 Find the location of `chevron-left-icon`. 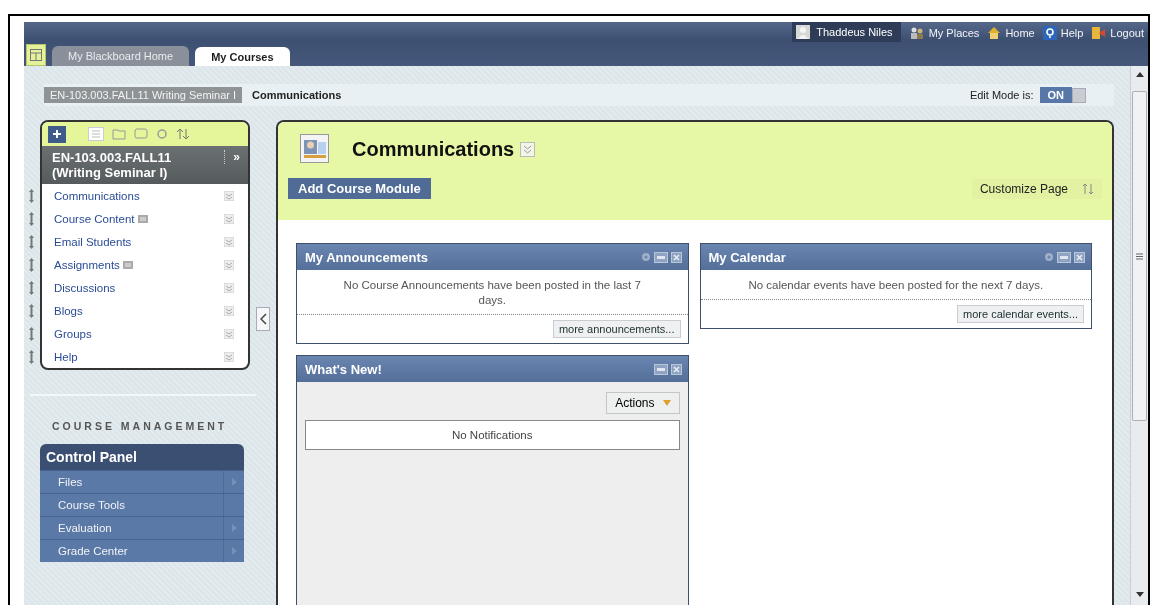

chevron-left-icon is located at coordinates (263, 319).